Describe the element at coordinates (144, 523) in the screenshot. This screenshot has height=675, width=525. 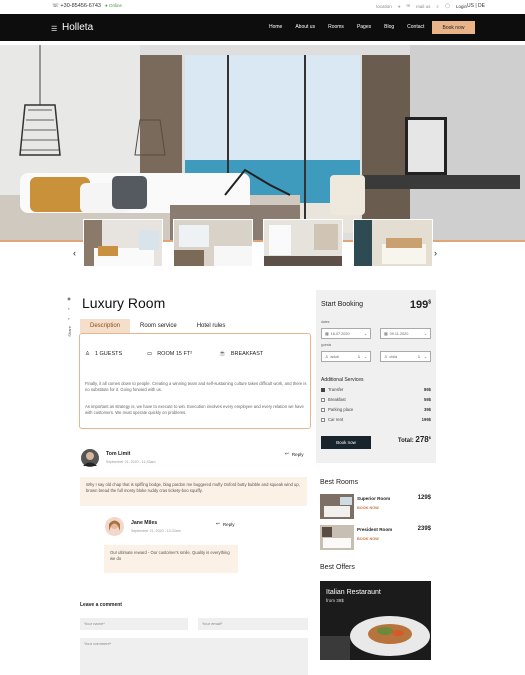
I see `comment-author: Jane Miles` at that location.